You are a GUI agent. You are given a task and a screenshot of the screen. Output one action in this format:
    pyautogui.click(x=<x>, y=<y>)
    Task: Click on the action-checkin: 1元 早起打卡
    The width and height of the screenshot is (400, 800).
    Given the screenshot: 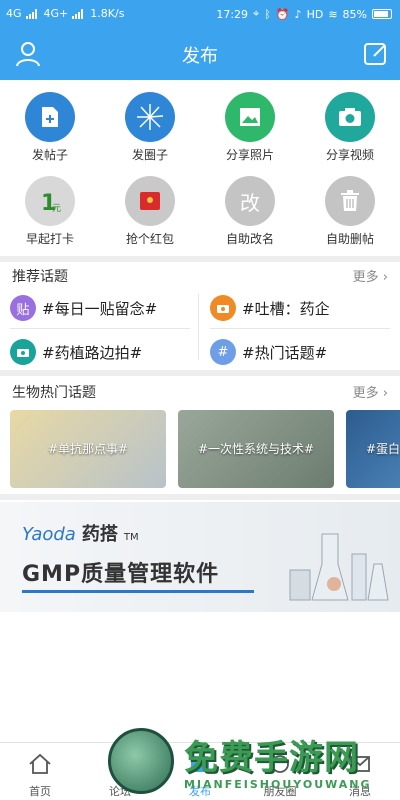 What is the action you would take?
    pyautogui.click(x=50, y=214)
    